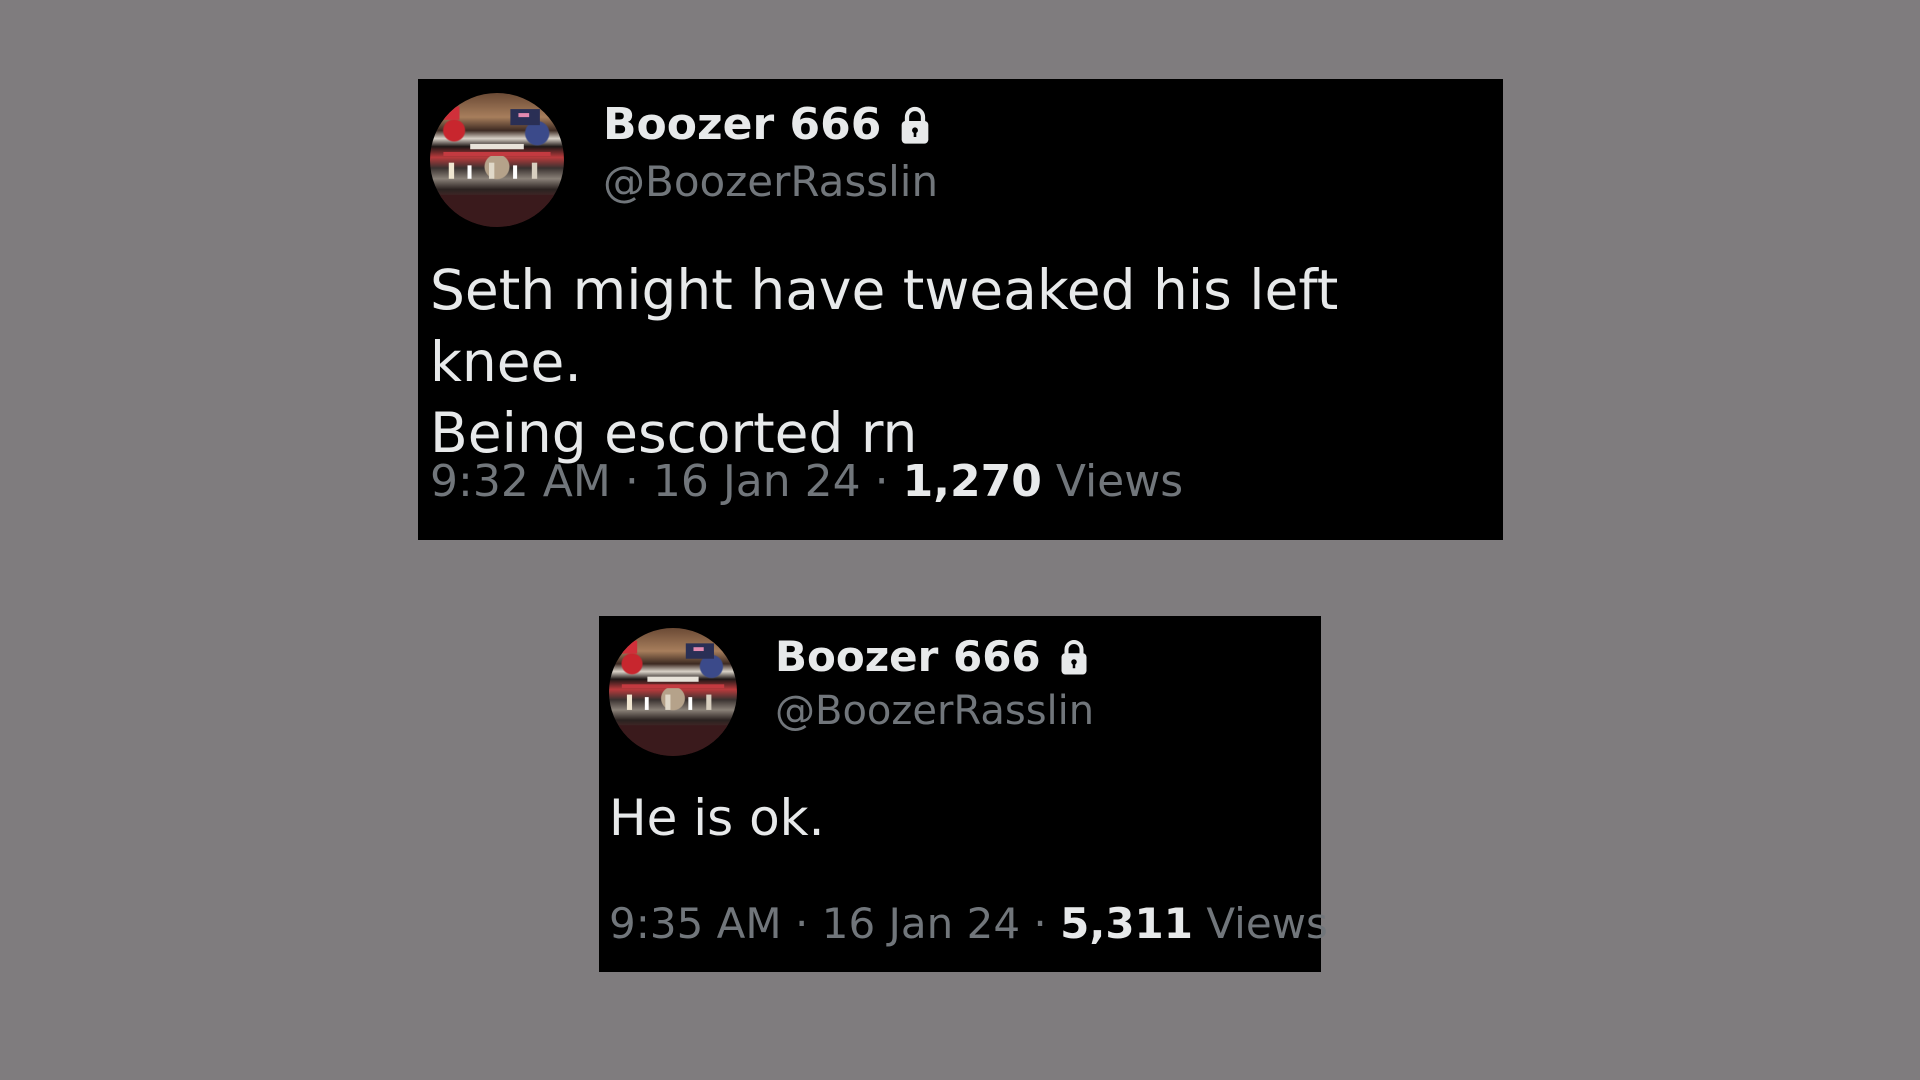  What do you see at coordinates (520, 481) in the screenshot?
I see `tweet-time: 9:32 AM` at bounding box center [520, 481].